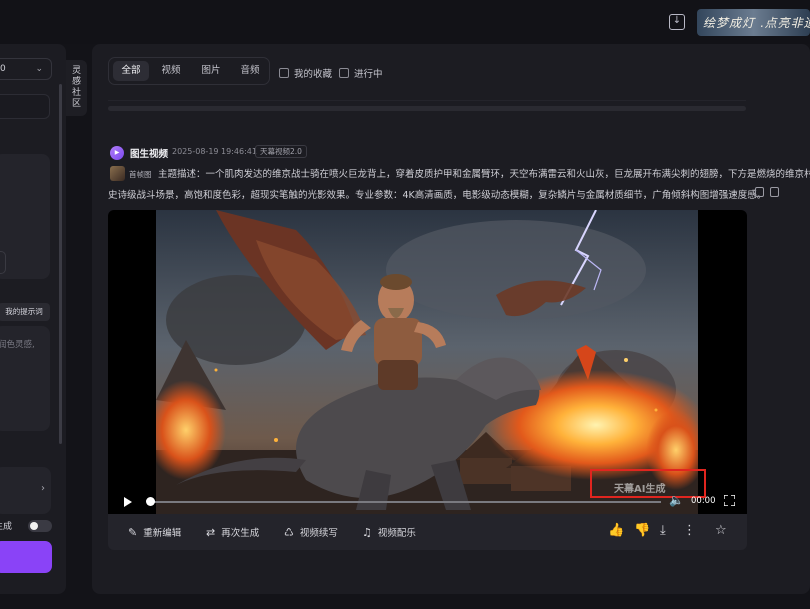 This screenshot has height=609, width=810. I want to click on action-bar: ✎ 重新编辑 ⇄ 再次生成 ♺ 视频续写 ♫ 视频配乐 👍 👎 ⤓ ⋮ ☆, so click(427, 532).